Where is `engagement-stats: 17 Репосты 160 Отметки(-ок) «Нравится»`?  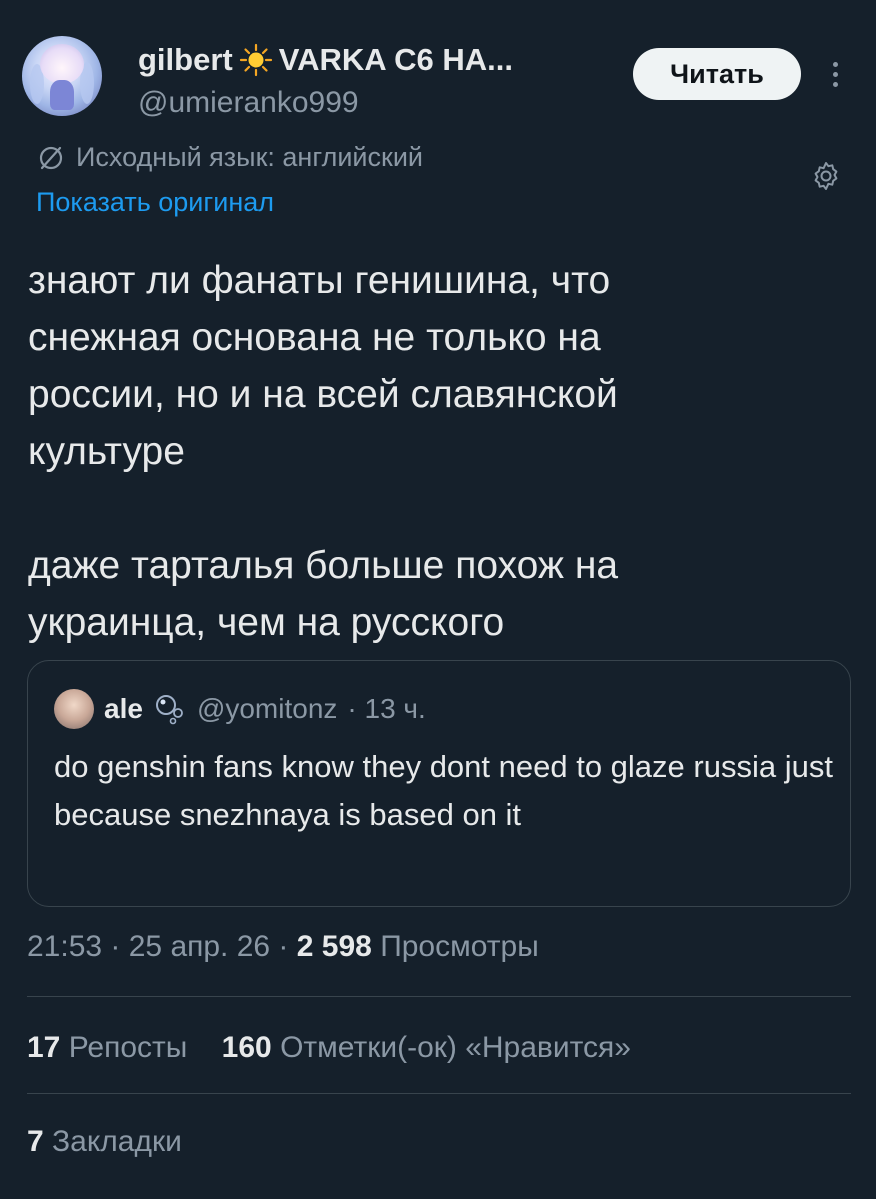 engagement-stats: 17 Репосты 160 Отметки(-ок) «Нравится» is located at coordinates (342, 1048).